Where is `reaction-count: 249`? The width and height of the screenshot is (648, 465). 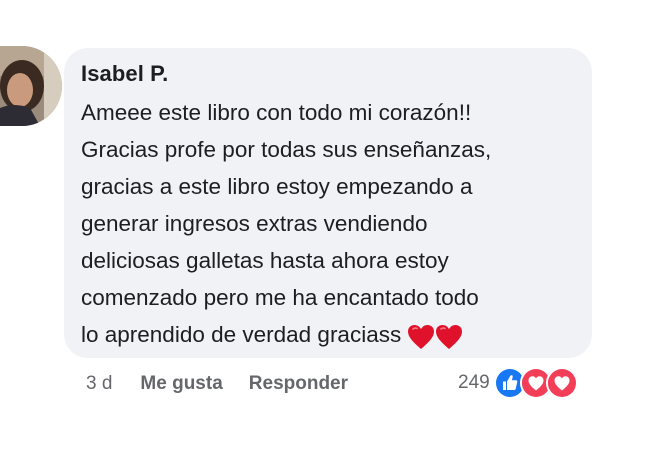 reaction-count: 249 is located at coordinates (474, 382).